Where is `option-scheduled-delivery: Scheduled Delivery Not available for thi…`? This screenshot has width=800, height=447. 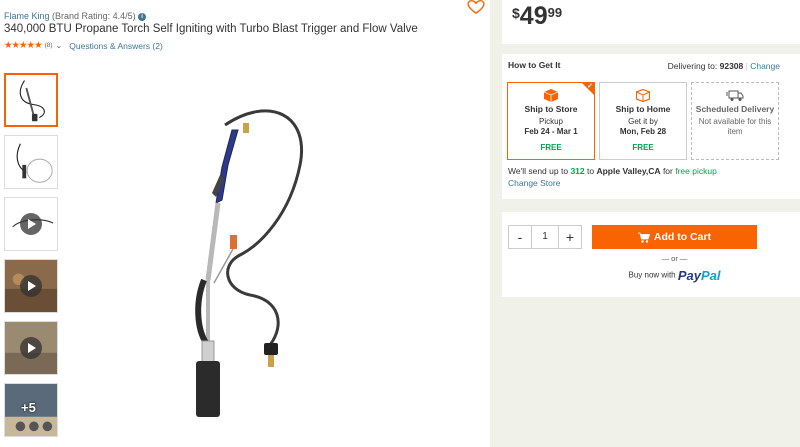
option-scheduled-delivery: Scheduled Delivery Not available for thi… is located at coordinates (735, 121).